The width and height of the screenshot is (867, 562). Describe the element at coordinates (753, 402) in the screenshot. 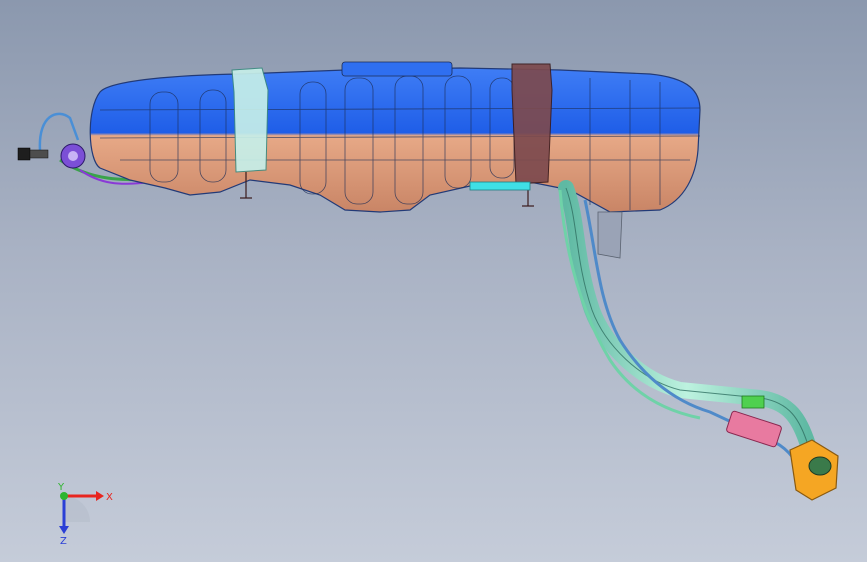

I see `green-clip` at that location.